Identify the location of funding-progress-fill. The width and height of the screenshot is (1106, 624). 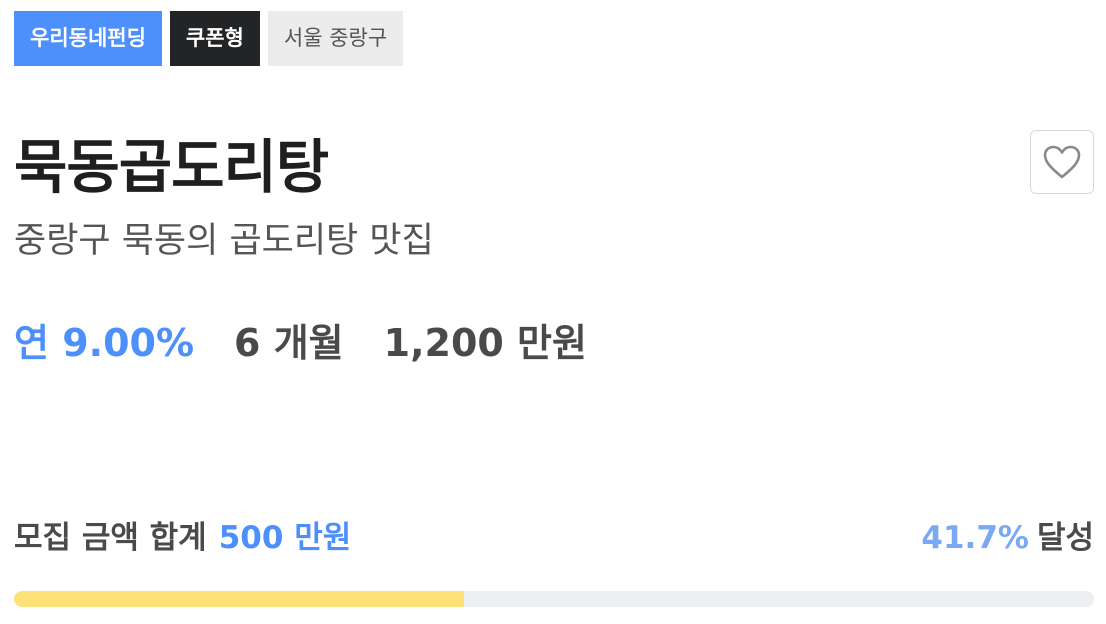
(239, 599).